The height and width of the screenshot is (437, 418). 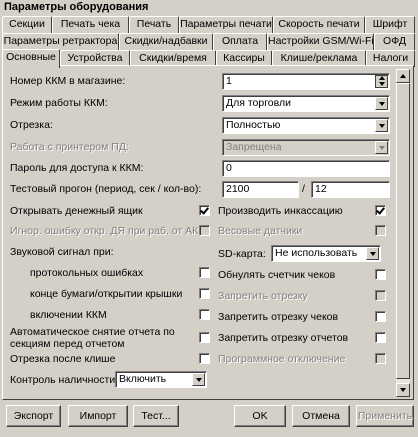 I want to click on mode-label: Режим работы ККМ:, so click(x=59, y=103).